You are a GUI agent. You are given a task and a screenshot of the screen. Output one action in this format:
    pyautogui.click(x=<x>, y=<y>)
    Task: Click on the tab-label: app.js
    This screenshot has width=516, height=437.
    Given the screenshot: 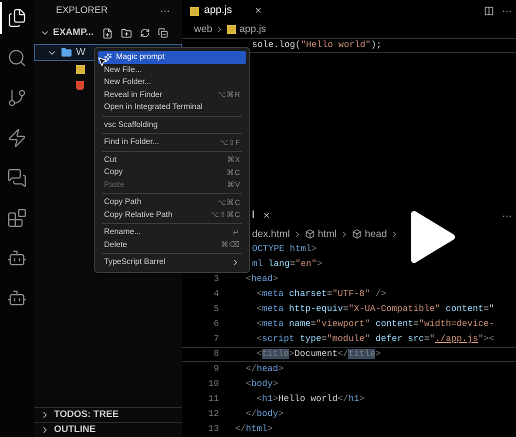 What is the action you would take?
    pyautogui.click(x=218, y=10)
    